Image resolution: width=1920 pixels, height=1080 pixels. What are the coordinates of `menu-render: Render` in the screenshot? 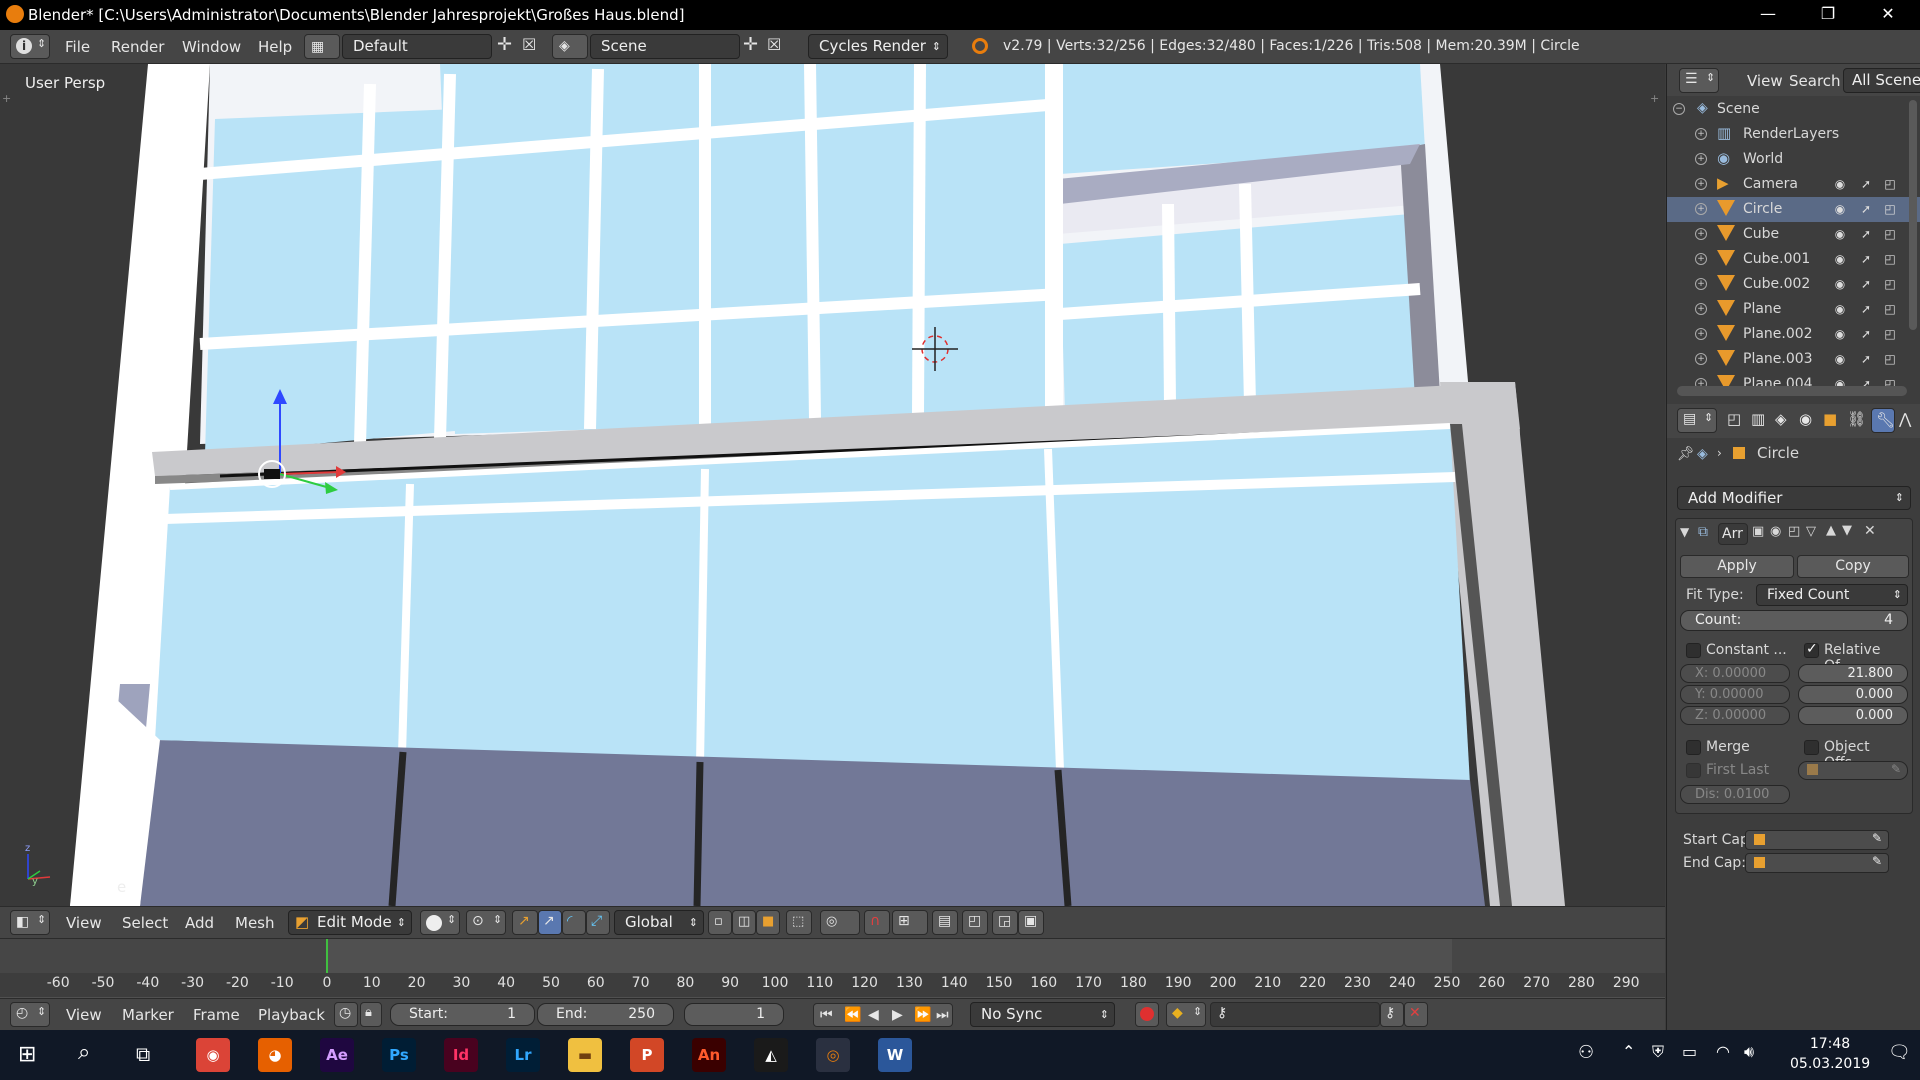 It's located at (137, 47).